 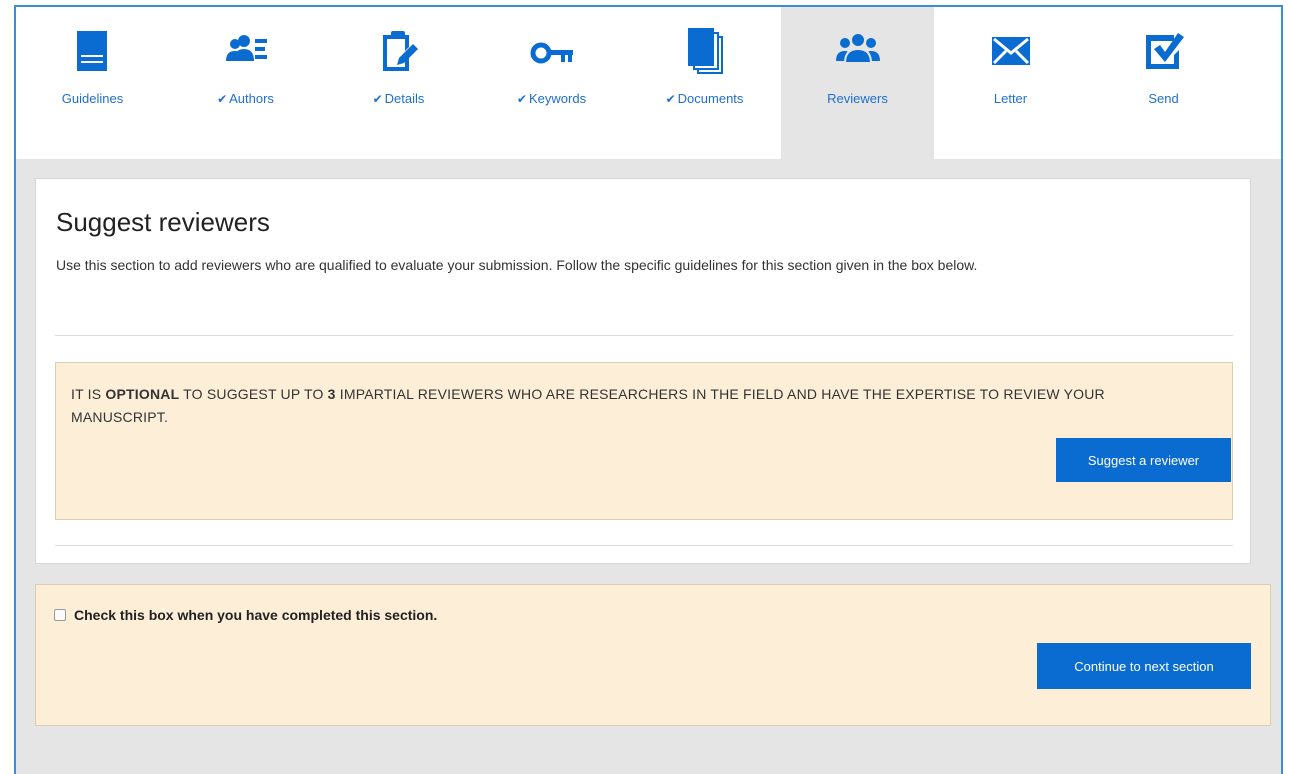 I want to click on continue-button: Continue to next section, so click(x=1144, y=666).